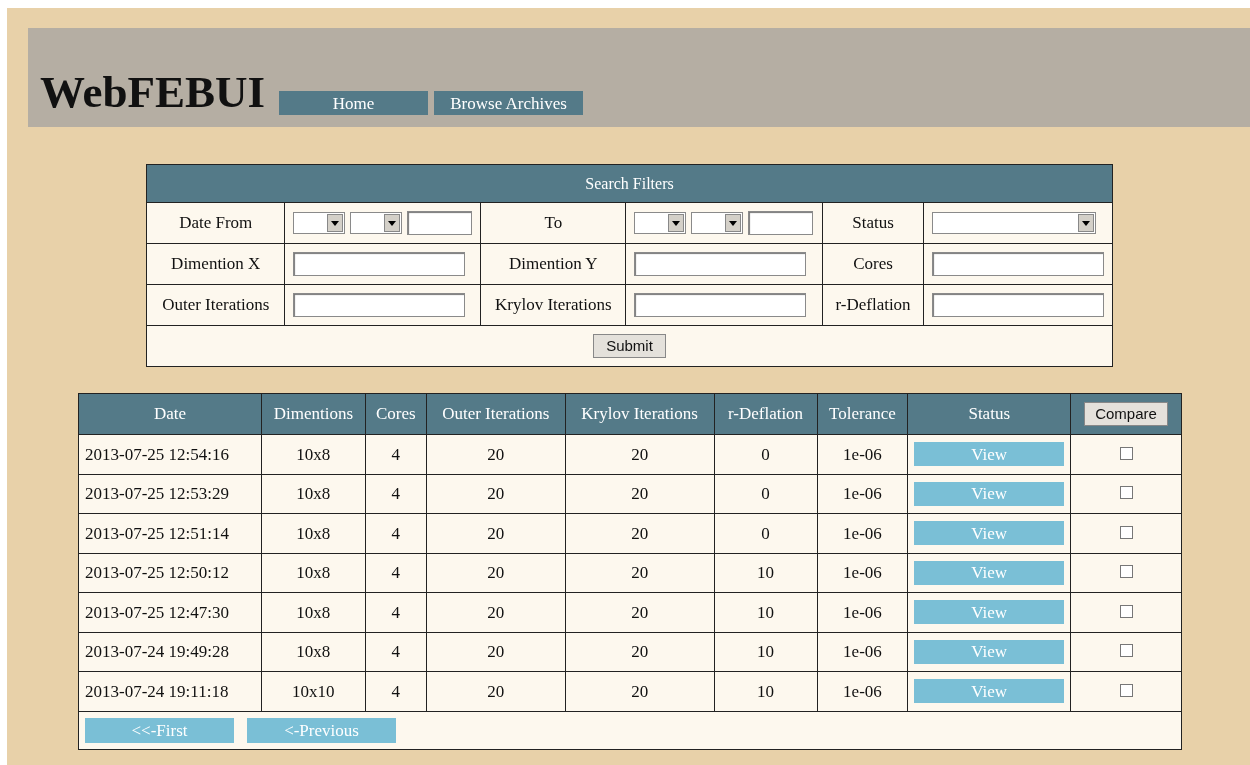 This screenshot has width=1250, height=765. Describe the element at coordinates (170, 533) in the screenshot. I see `table-cell: 2013-07-25 12:51:14` at that location.